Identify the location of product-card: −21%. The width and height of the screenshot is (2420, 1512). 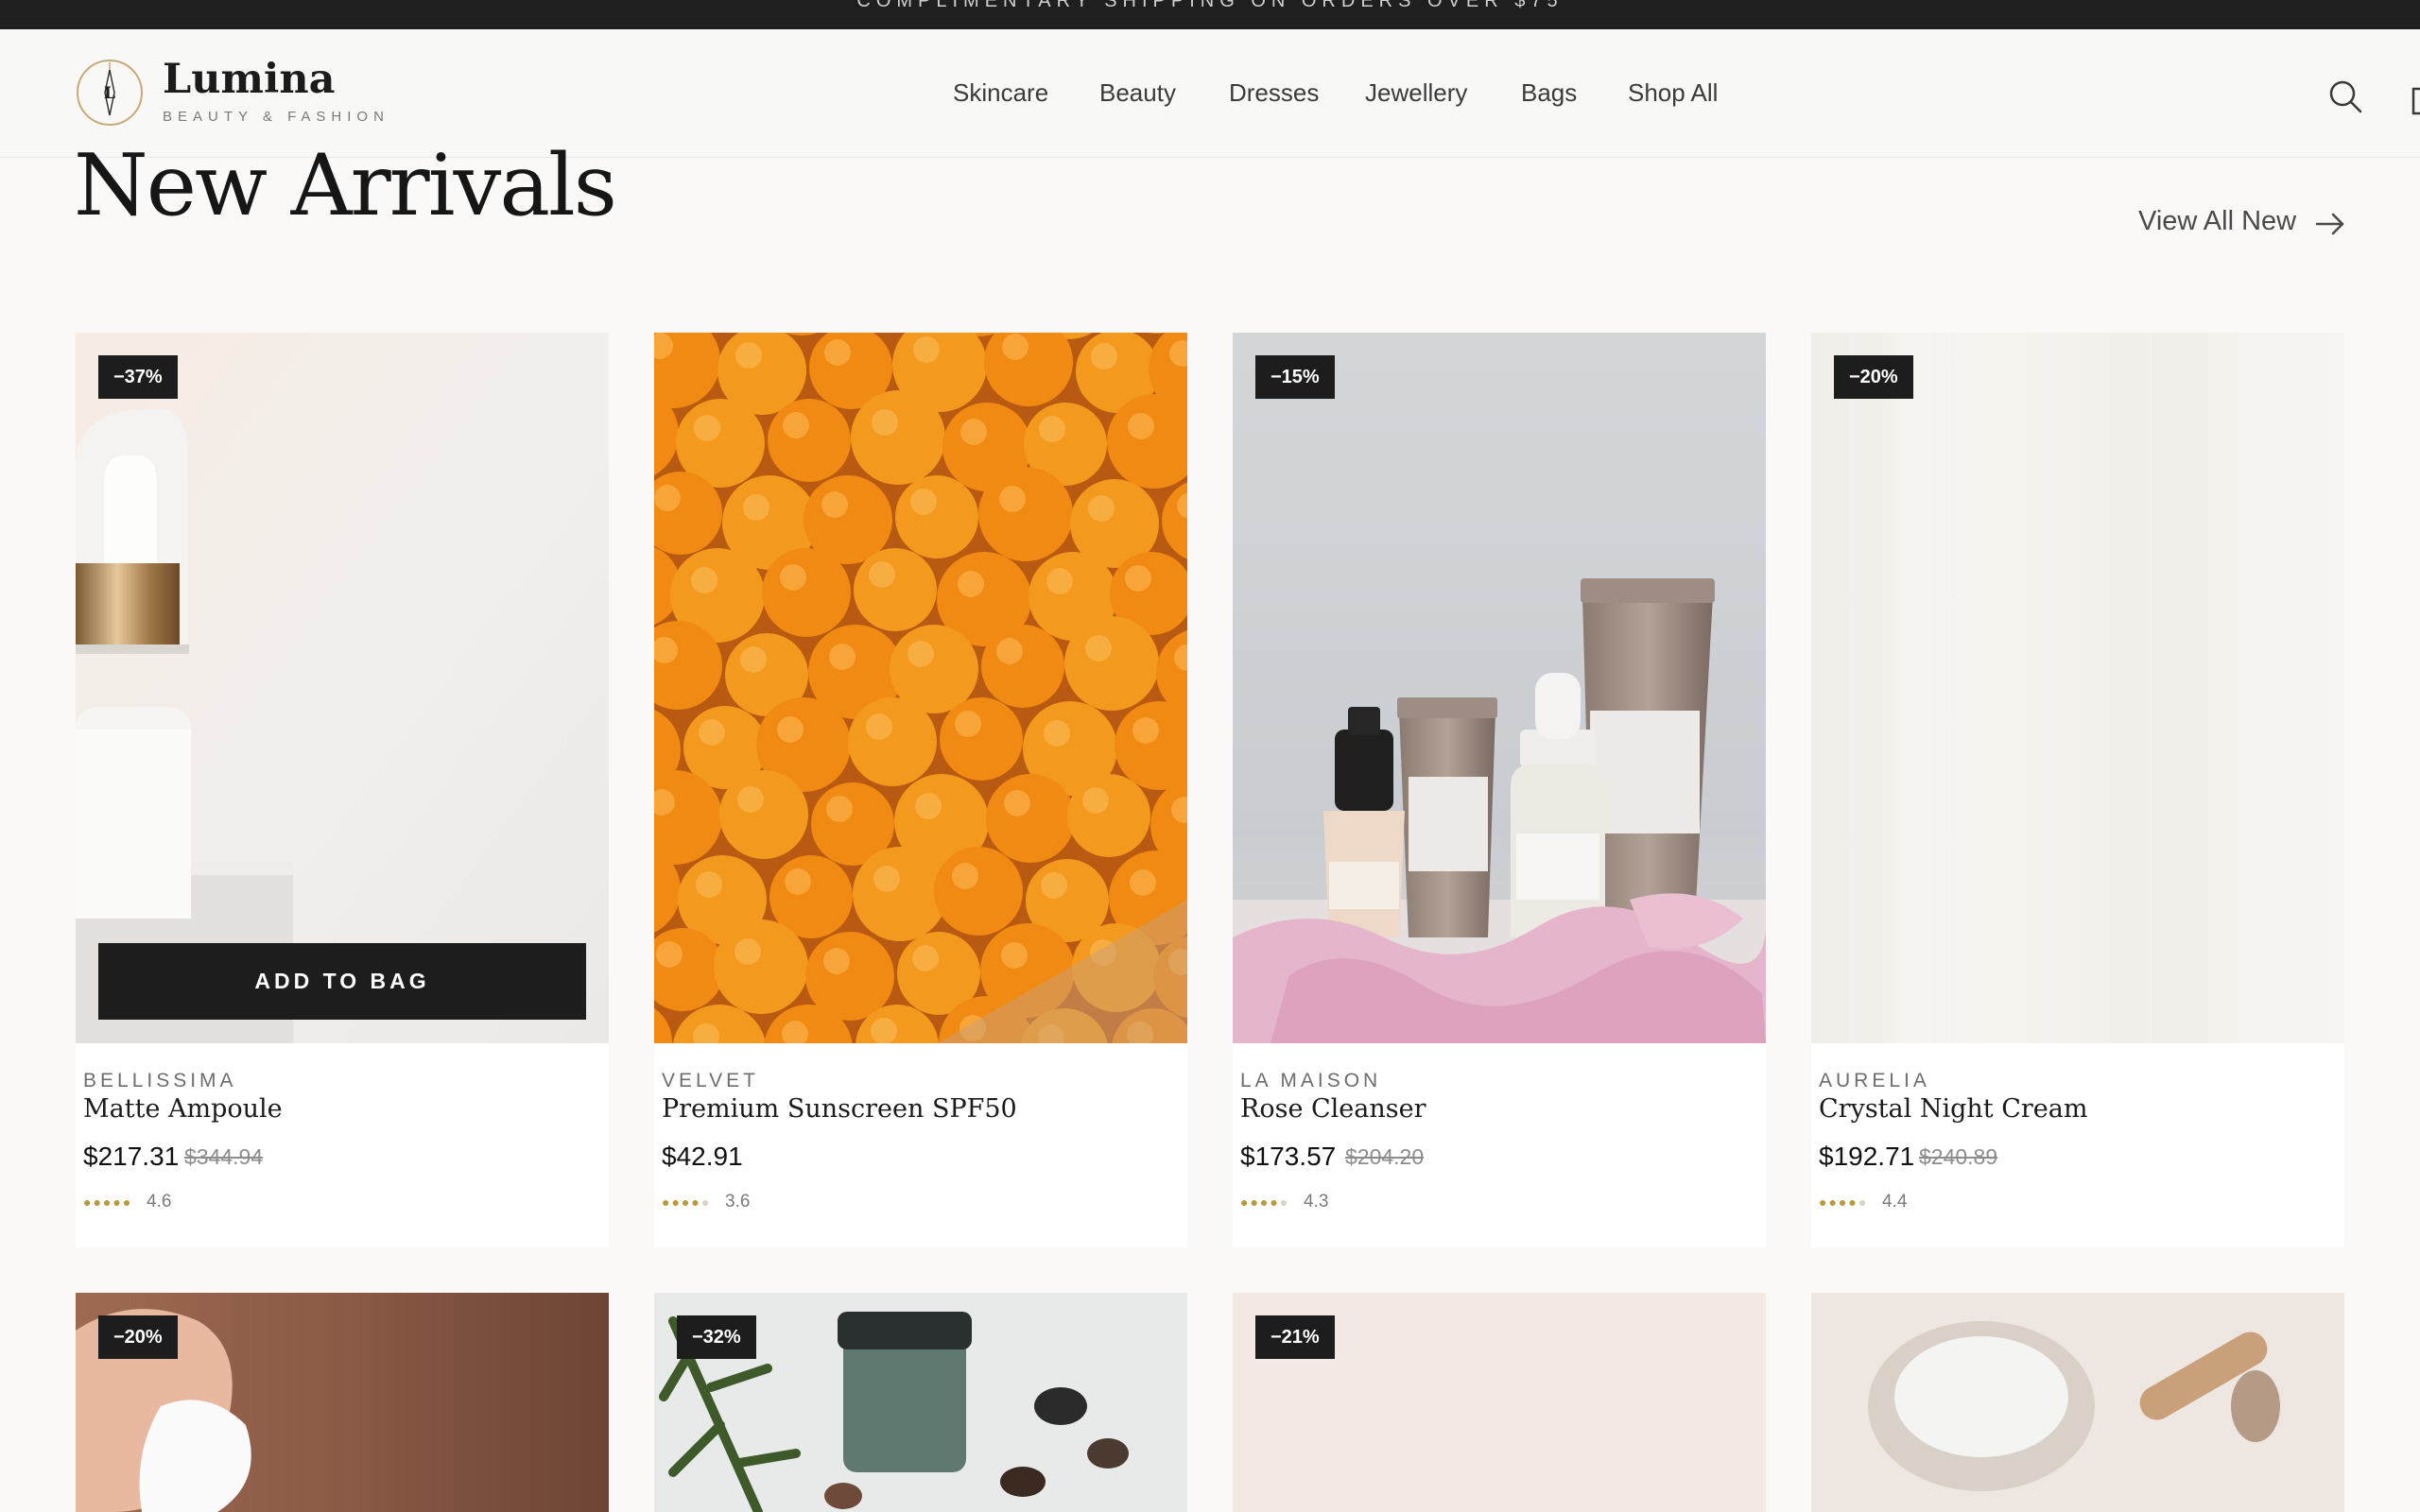
(1499, 1402).